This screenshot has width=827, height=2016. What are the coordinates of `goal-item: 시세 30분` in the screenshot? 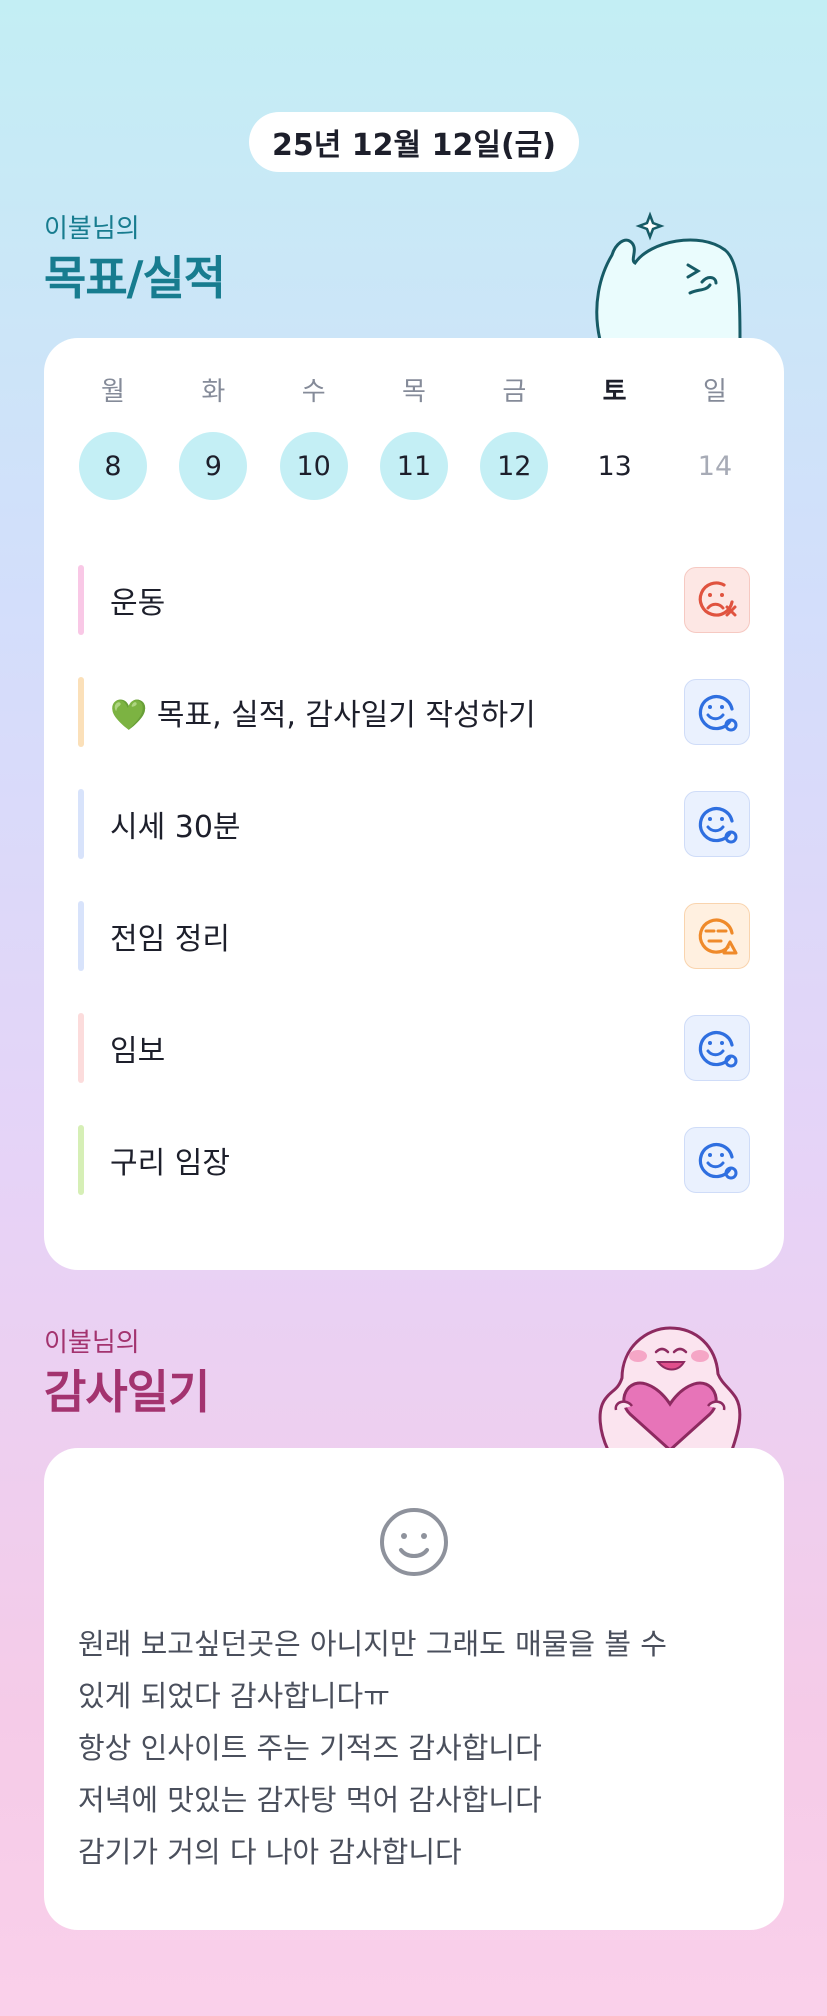 It's located at (414, 824).